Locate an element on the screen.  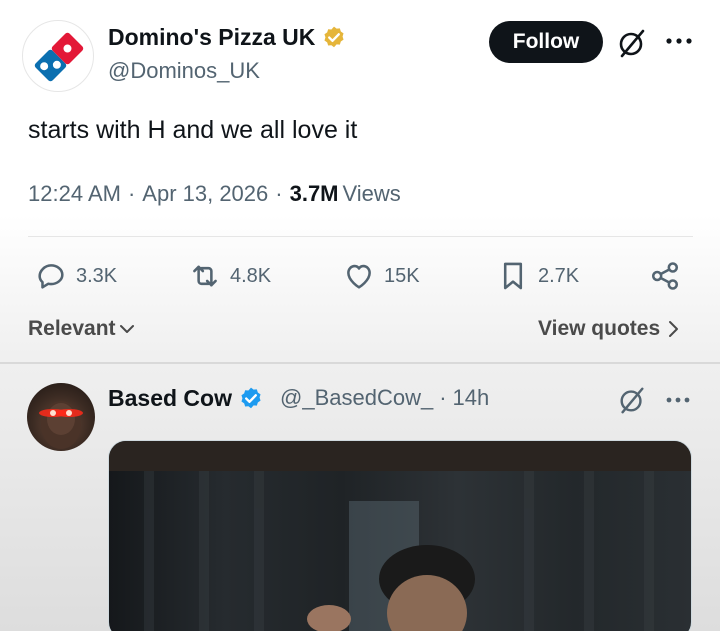
share-icon is located at coordinates (665, 276).